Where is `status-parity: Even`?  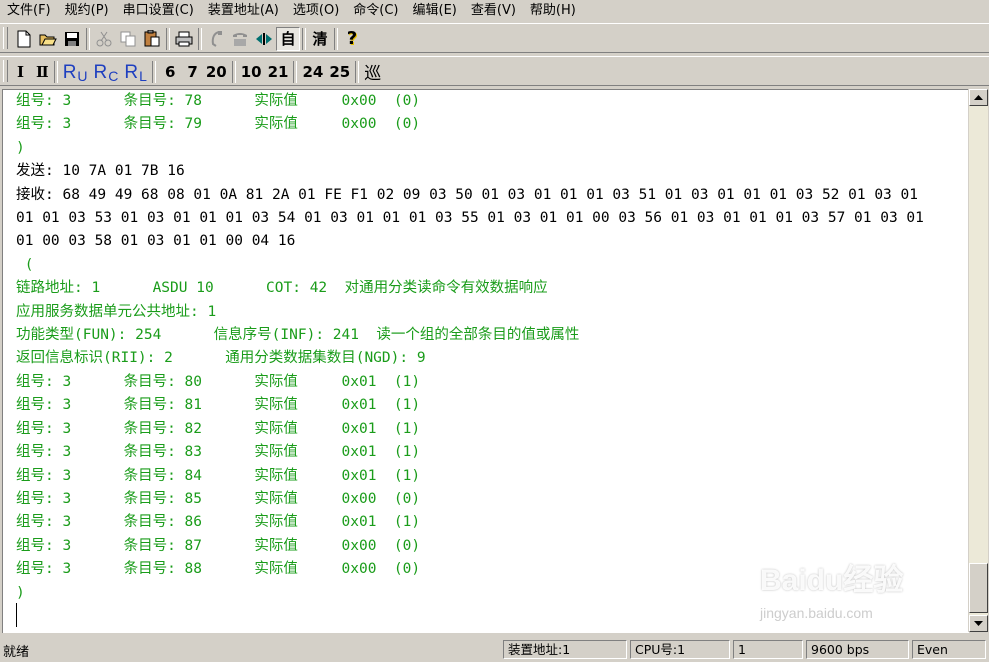 status-parity: Even is located at coordinates (949, 649).